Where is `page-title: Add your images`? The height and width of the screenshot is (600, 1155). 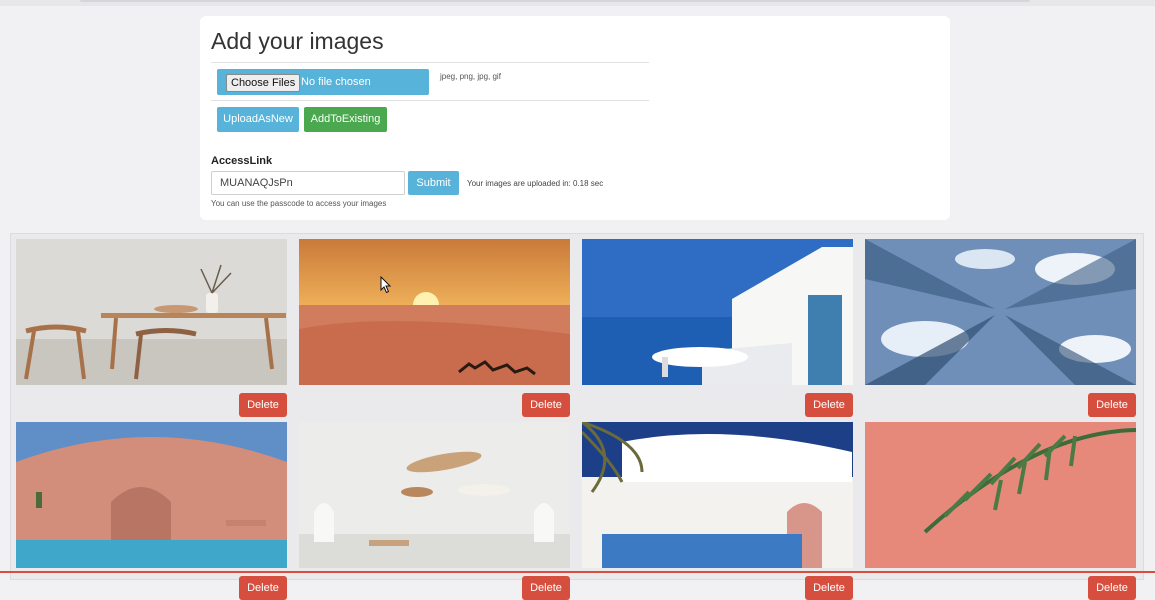
page-title: Add your images is located at coordinates (297, 41).